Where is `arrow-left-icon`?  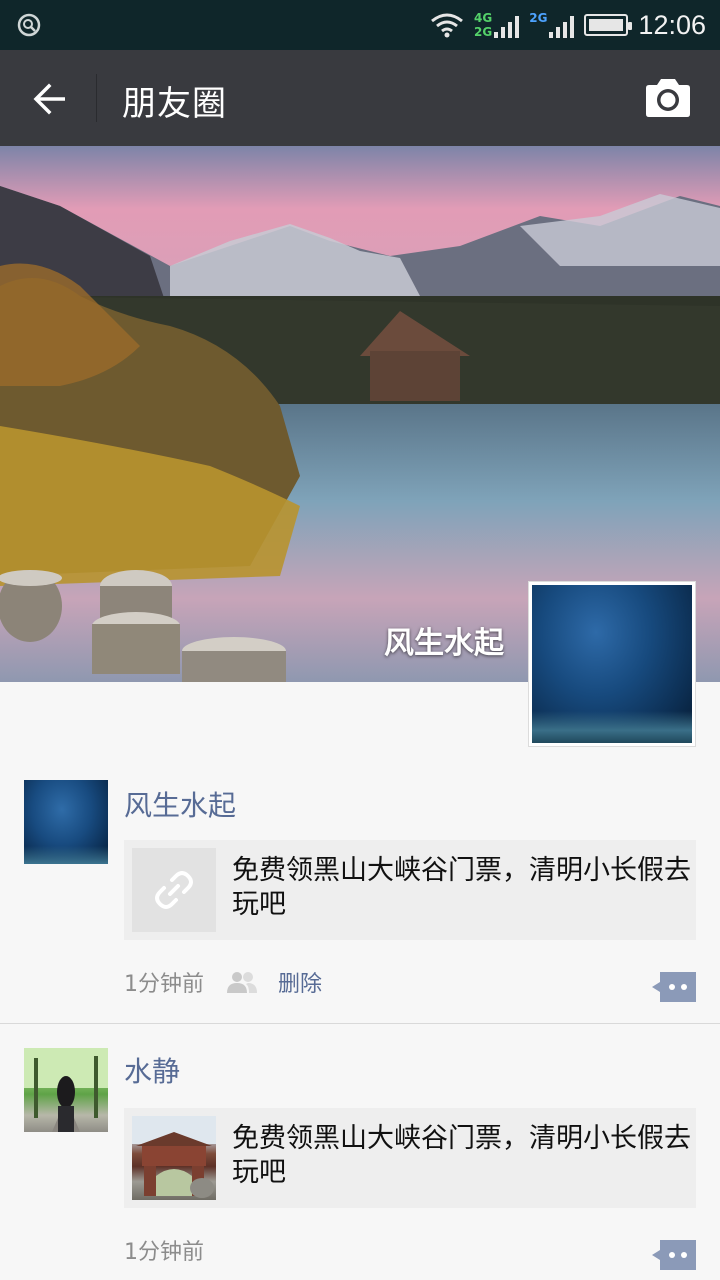 arrow-left-icon is located at coordinates (49, 99).